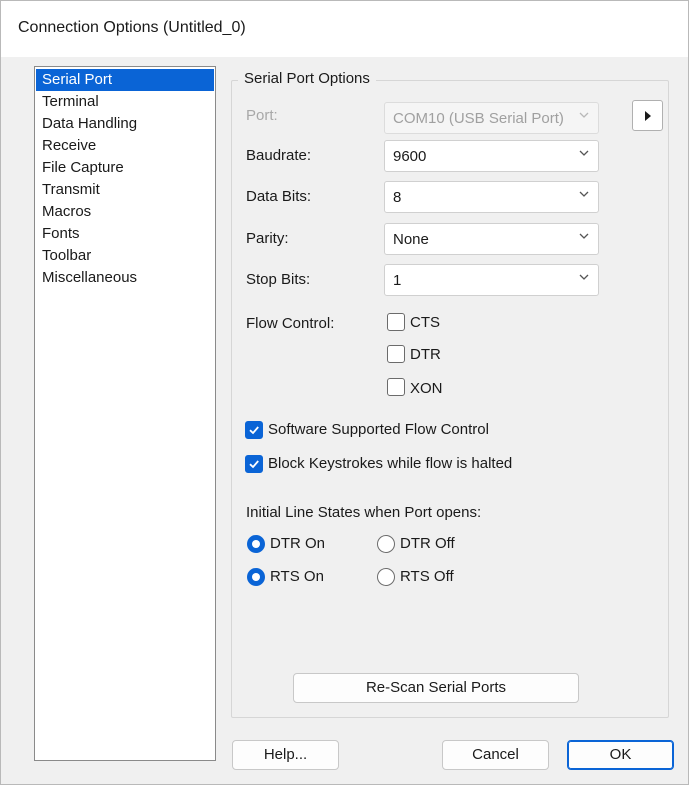  What do you see at coordinates (427, 543) in the screenshot?
I see `dtr-off-label: DTR Off` at bounding box center [427, 543].